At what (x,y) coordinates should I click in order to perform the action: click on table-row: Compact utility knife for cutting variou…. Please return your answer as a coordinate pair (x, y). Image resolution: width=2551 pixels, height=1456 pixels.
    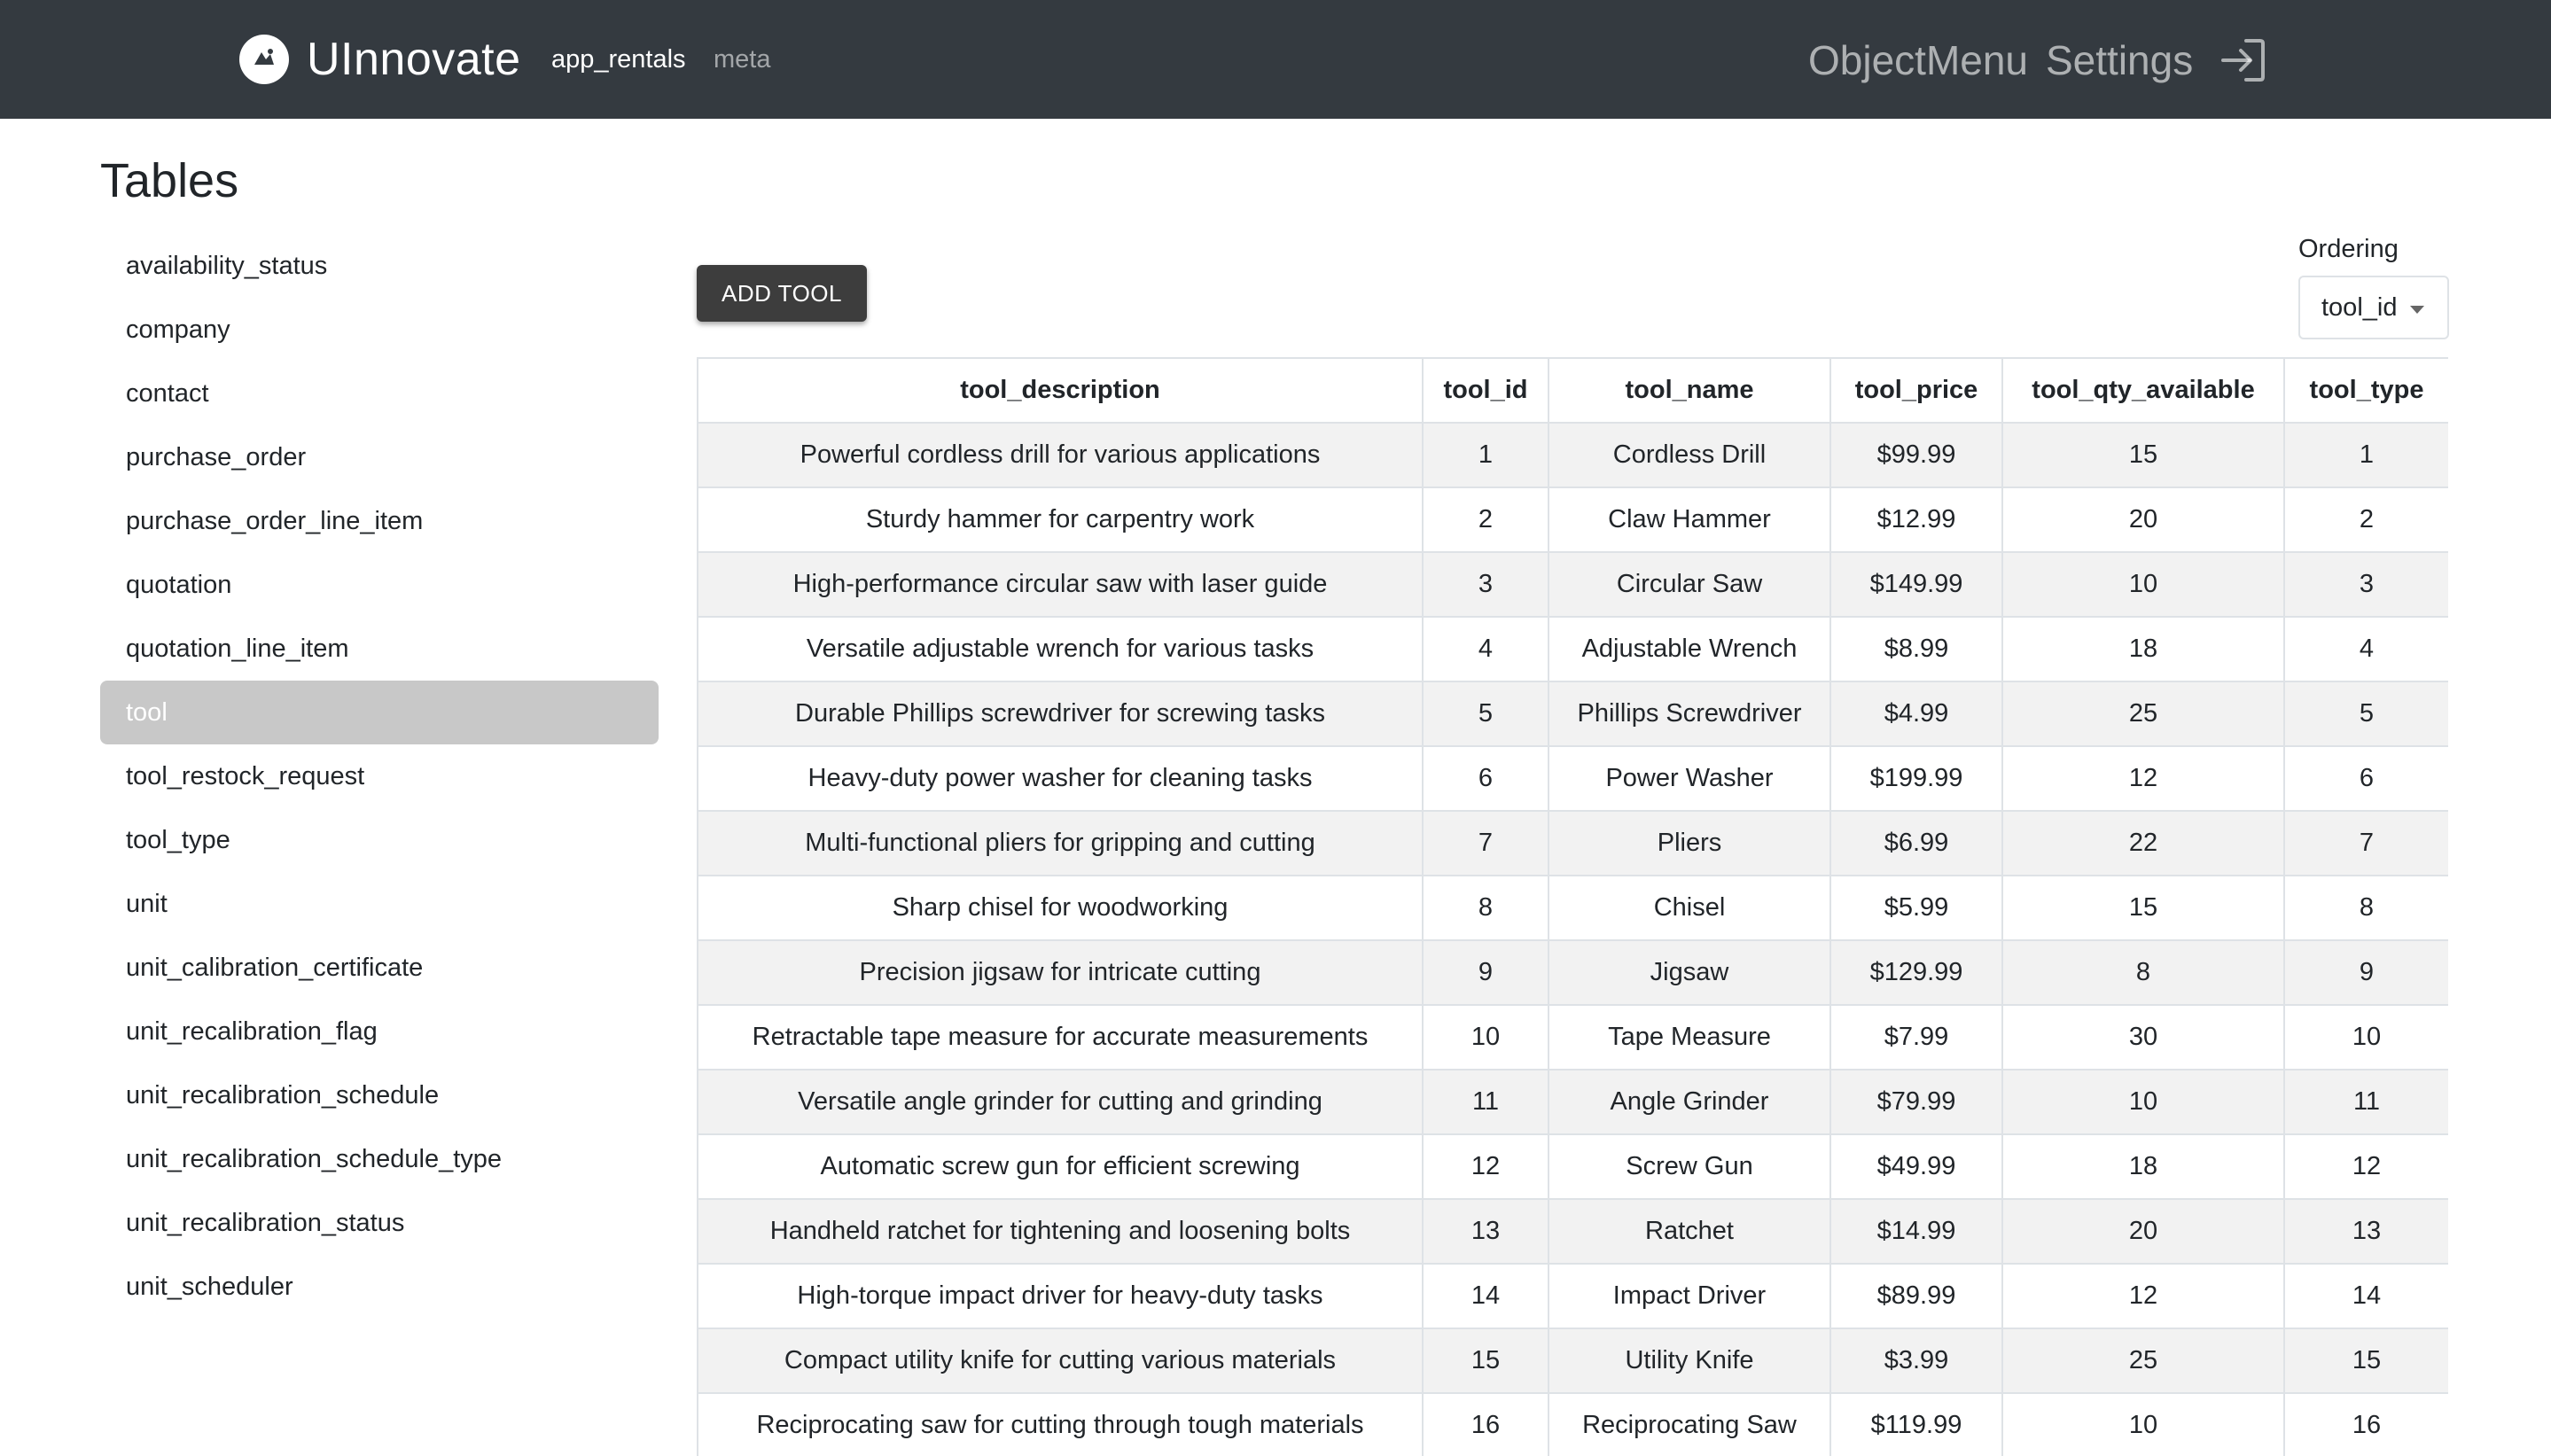
    Looking at the image, I should click on (1573, 1361).